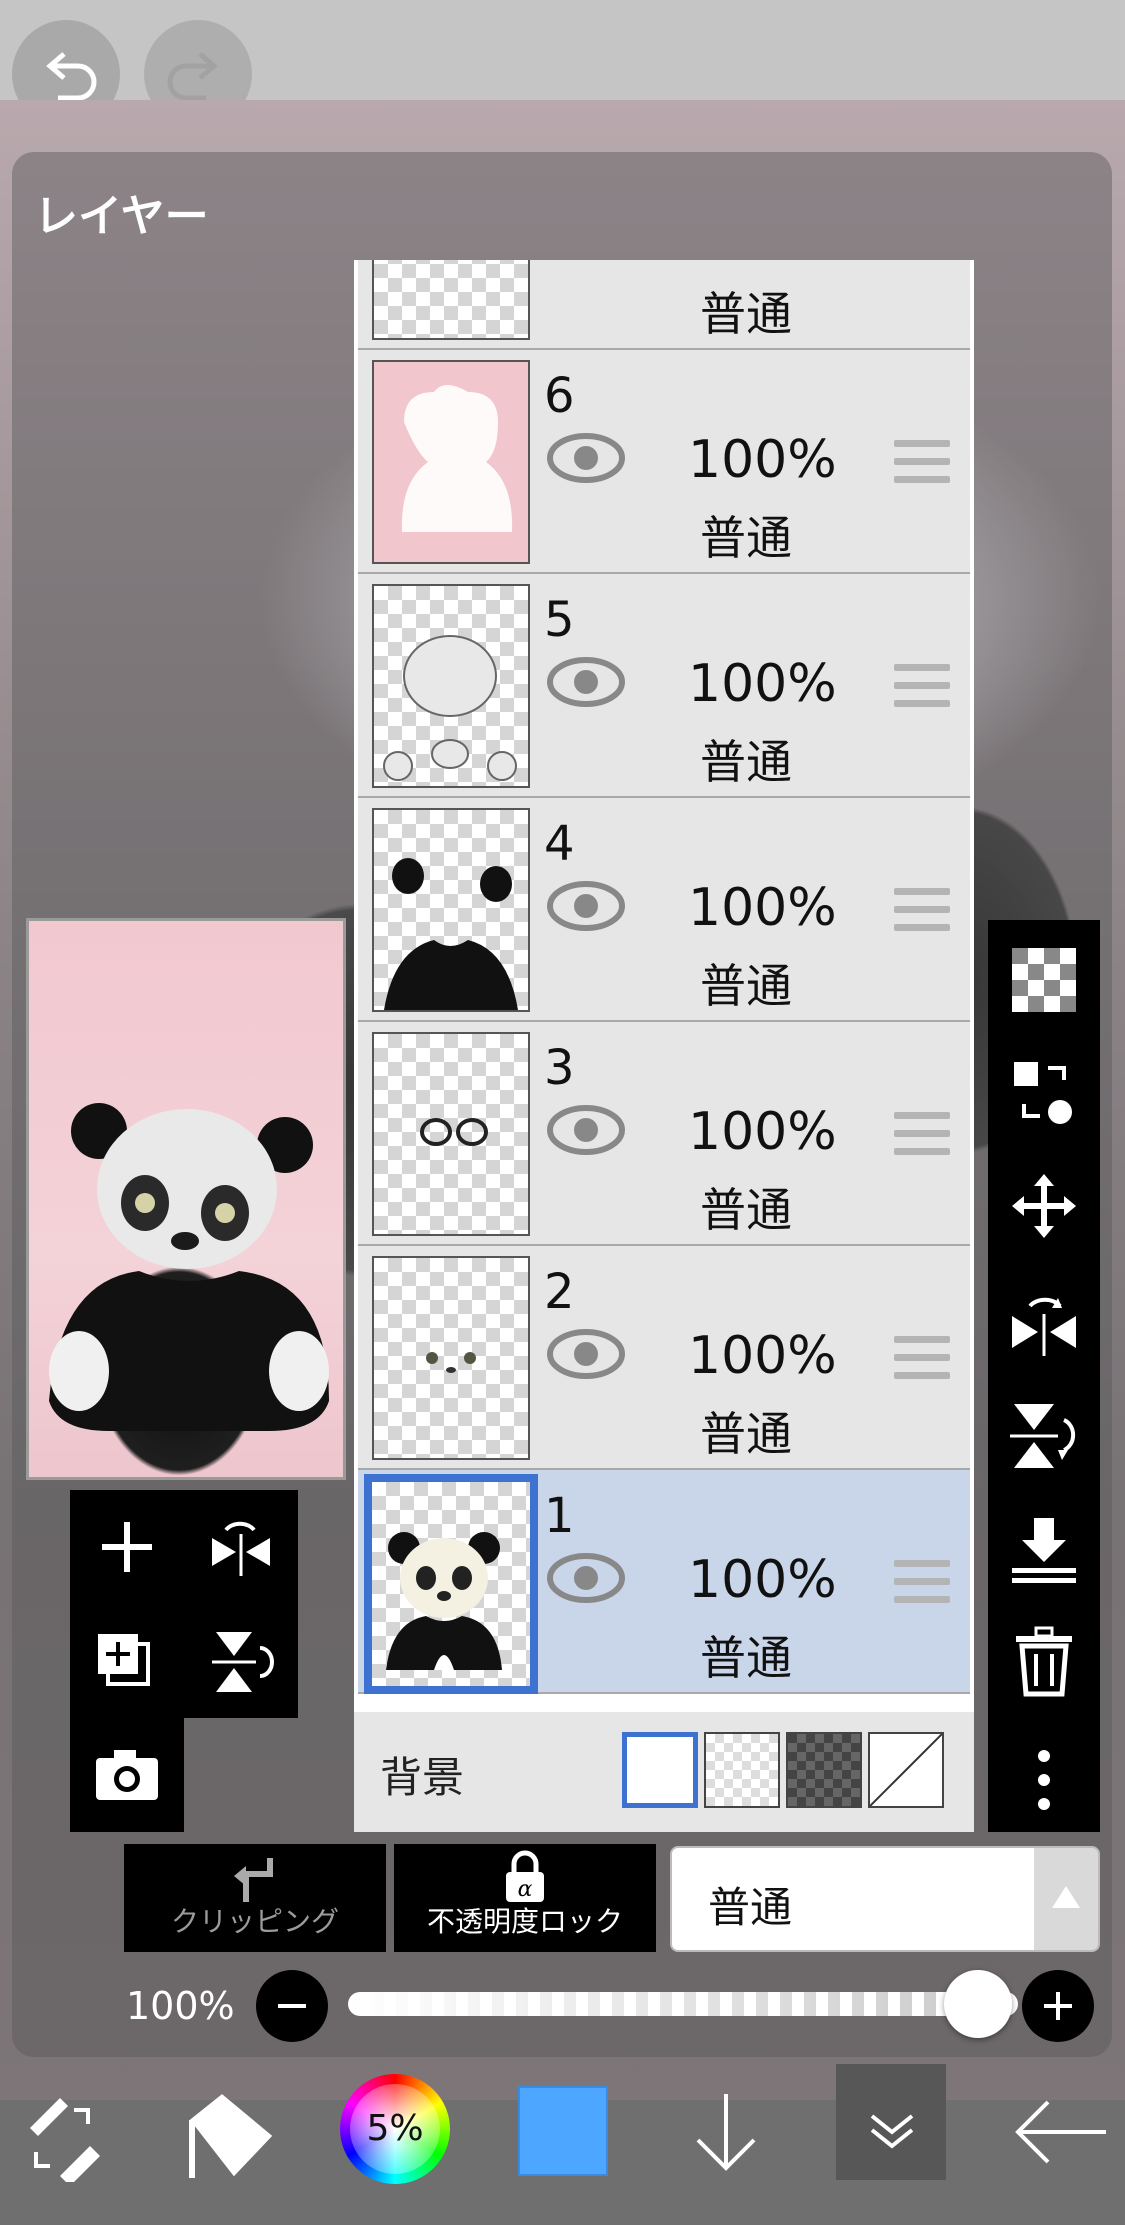  I want to click on more-options-icon, so click(1044, 1782).